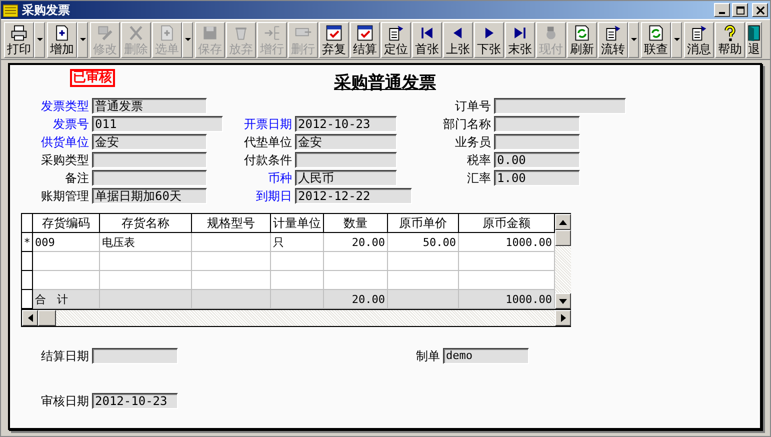 Image resolution: width=771 pixels, height=437 pixels. I want to click on toolbar-button: 定位, so click(396, 40).